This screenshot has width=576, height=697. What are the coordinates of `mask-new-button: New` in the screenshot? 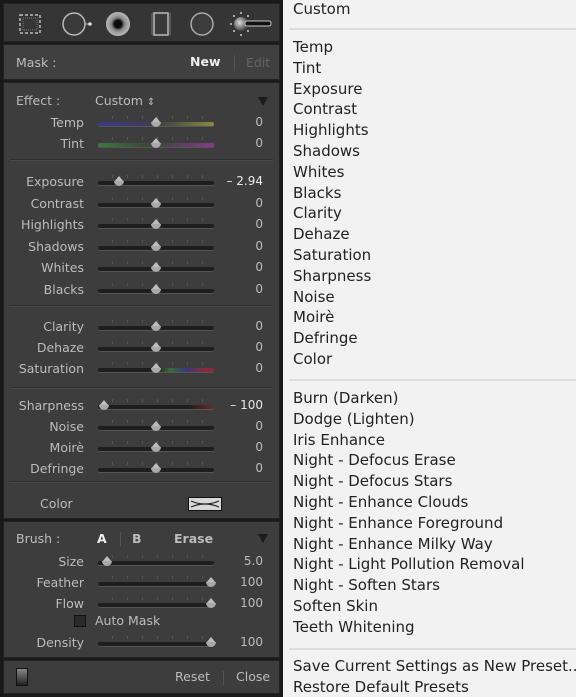 It's located at (205, 61).